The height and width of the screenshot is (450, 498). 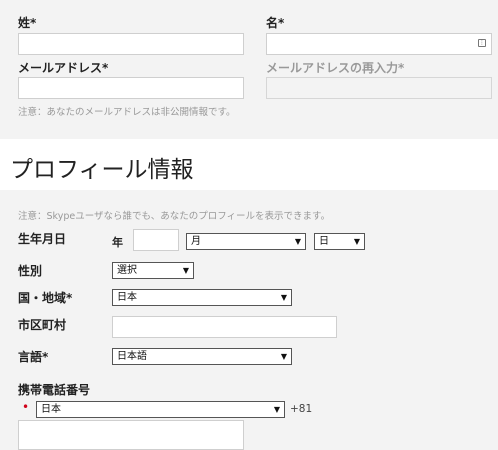 What do you see at coordinates (127, 112) in the screenshot?
I see `email-privacy-note: 注意：あなたのメールアドレスは非公開情報です。` at bounding box center [127, 112].